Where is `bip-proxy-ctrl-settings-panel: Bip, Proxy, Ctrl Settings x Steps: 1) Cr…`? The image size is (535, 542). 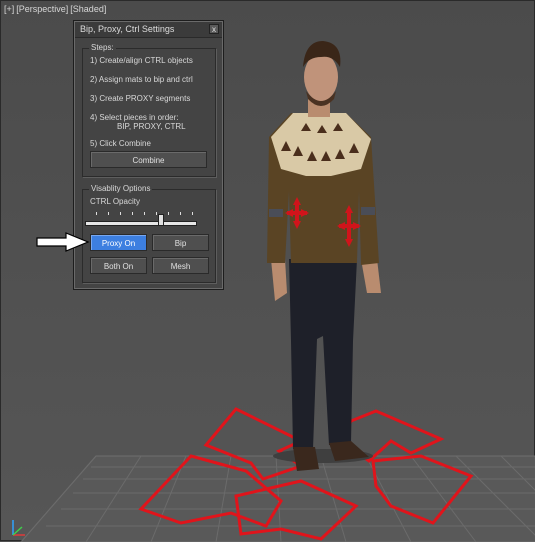 bip-proxy-ctrl-settings-panel: Bip, Proxy, Ctrl Settings x Steps: 1) Cr… is located at coordinates (148, 155).